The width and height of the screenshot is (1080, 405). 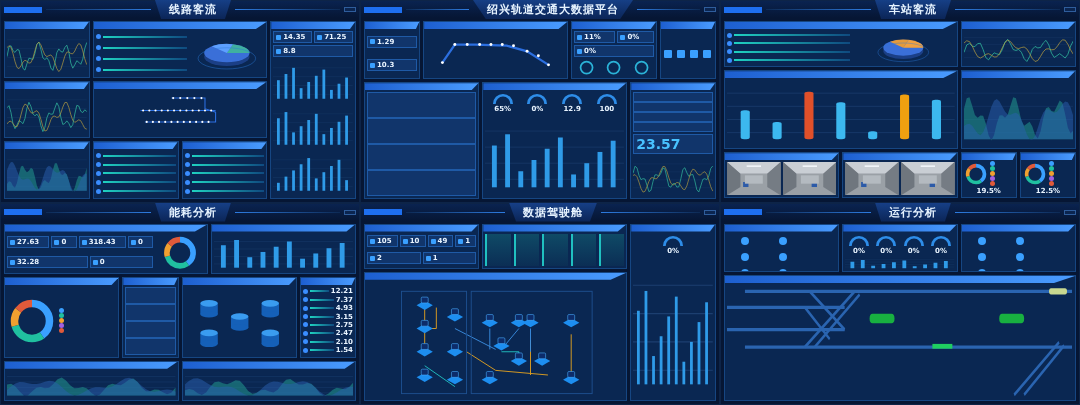 I want to click on screen-title: 车站客流, so click(x=913, y=9).